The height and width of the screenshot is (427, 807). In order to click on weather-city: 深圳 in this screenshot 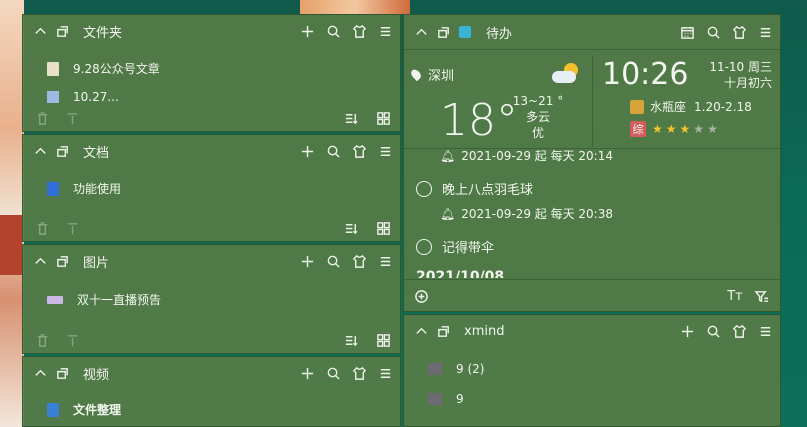, I will do `click(431, 74)`.